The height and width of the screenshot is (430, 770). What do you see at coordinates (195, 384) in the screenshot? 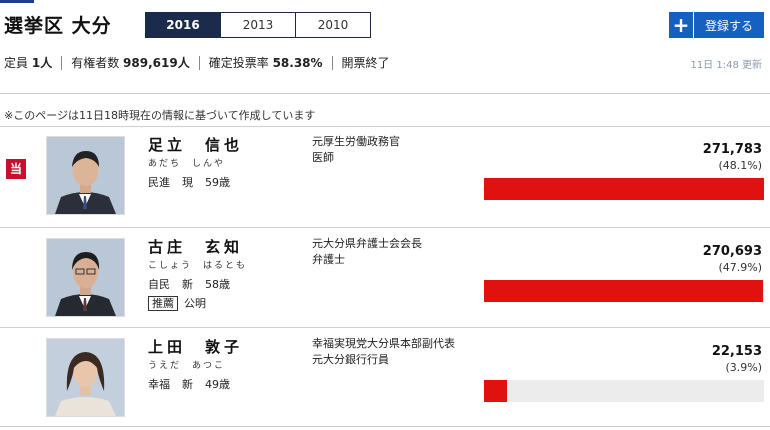
I see `candidate-info: 幸福新 49歳` at bounding box center [195, 384].